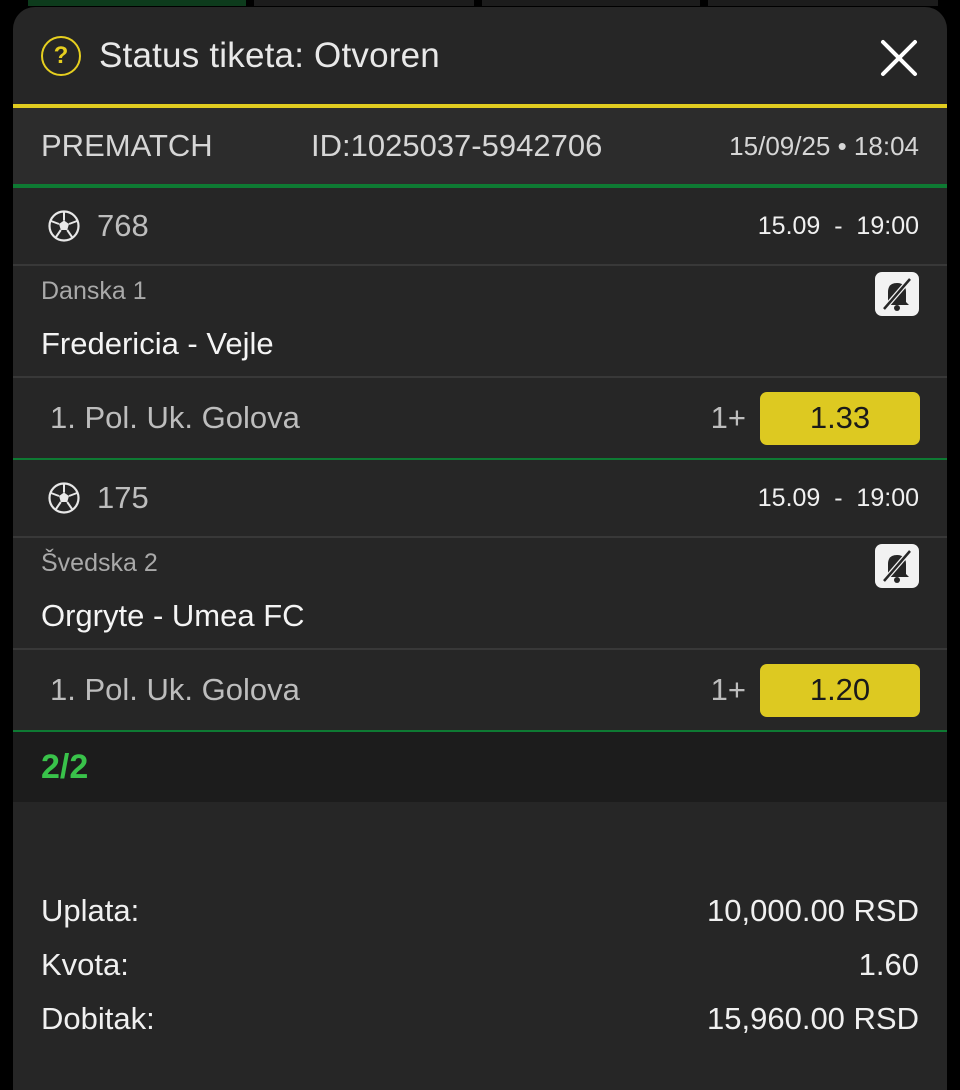 The width and height of the screenshot is (960, 1090). I want to click on match-count: 2/2, so click(65, 766).